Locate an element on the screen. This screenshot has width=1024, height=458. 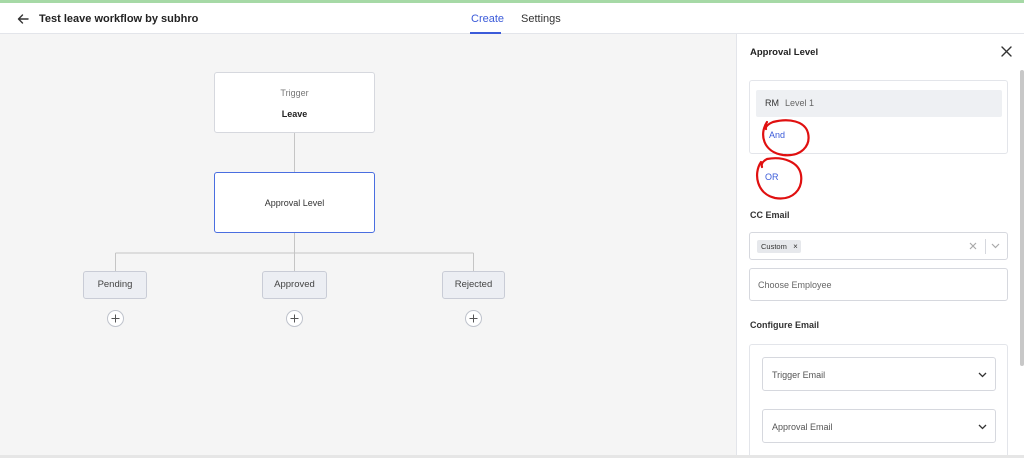
add-step-rejected-button is located at coordinates (473, 318).